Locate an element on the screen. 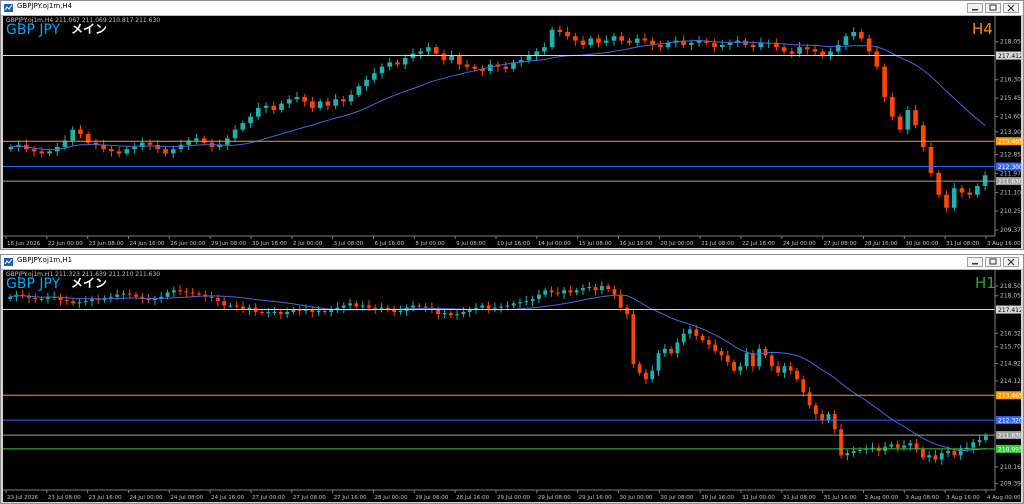 This screenshot has height=504, width=1024. price-tag-label: 210.993 is located at coordinates (1009, 449).